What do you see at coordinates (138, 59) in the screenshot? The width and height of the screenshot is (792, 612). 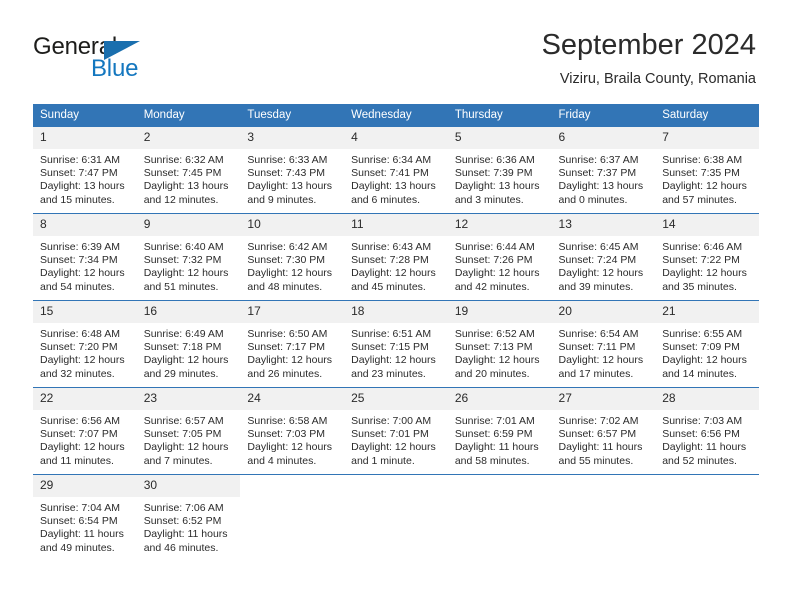 I see `general-blue-logo: General Blue` at bounding box center [138, 59].